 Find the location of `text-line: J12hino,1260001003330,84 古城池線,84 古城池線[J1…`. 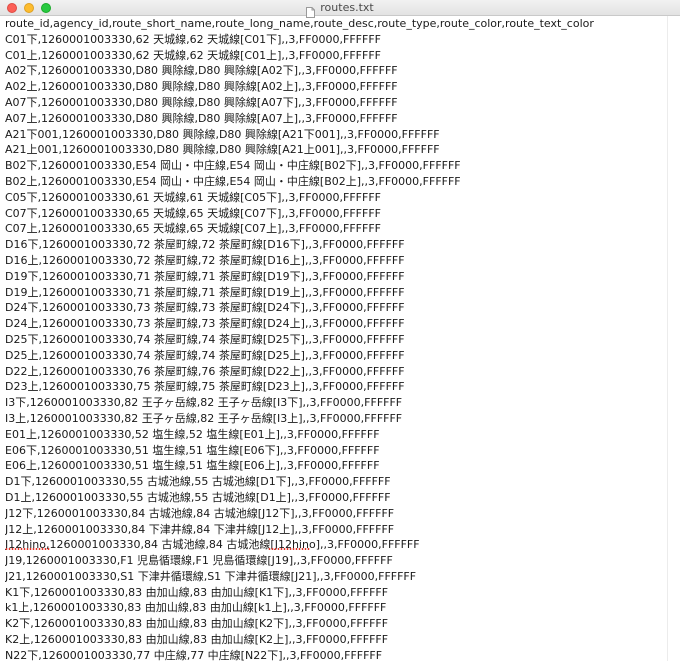

text-line: J12hino,1260001003330,84 古城池線,84 古城池線[J1… is located at coordinates (212, 545).